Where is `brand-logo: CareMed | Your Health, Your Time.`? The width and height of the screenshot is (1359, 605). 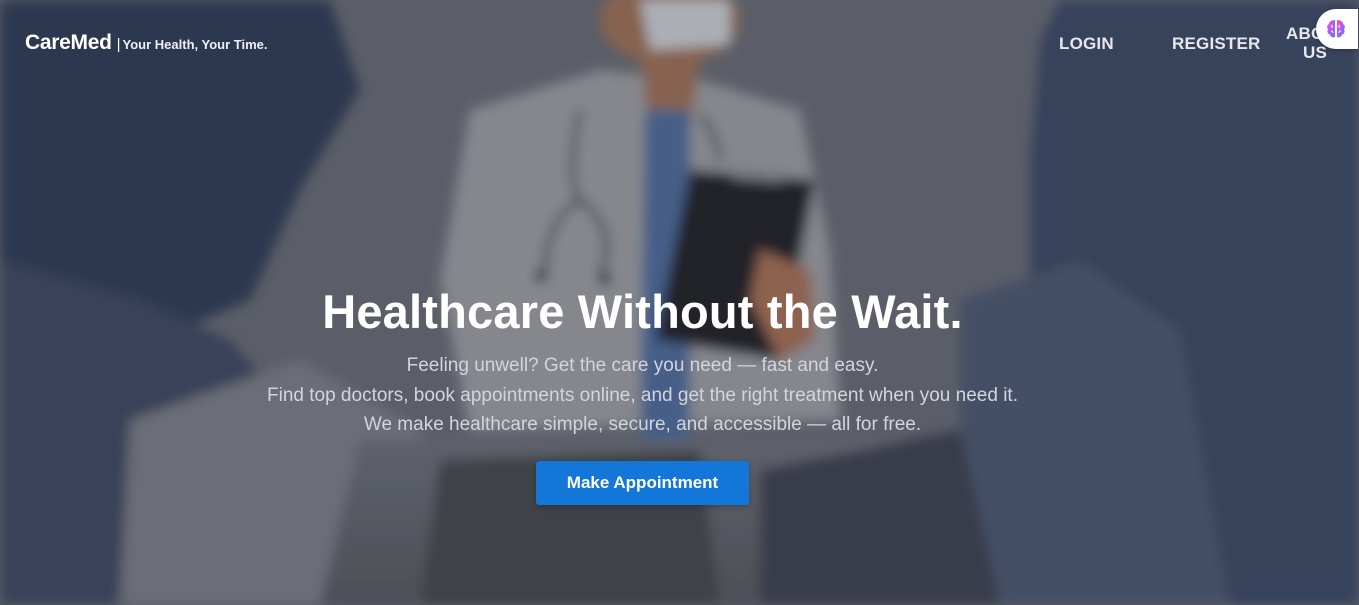
brand-logo: CareMed | Your Health, Your Time. is located at coordinates (146, 43).